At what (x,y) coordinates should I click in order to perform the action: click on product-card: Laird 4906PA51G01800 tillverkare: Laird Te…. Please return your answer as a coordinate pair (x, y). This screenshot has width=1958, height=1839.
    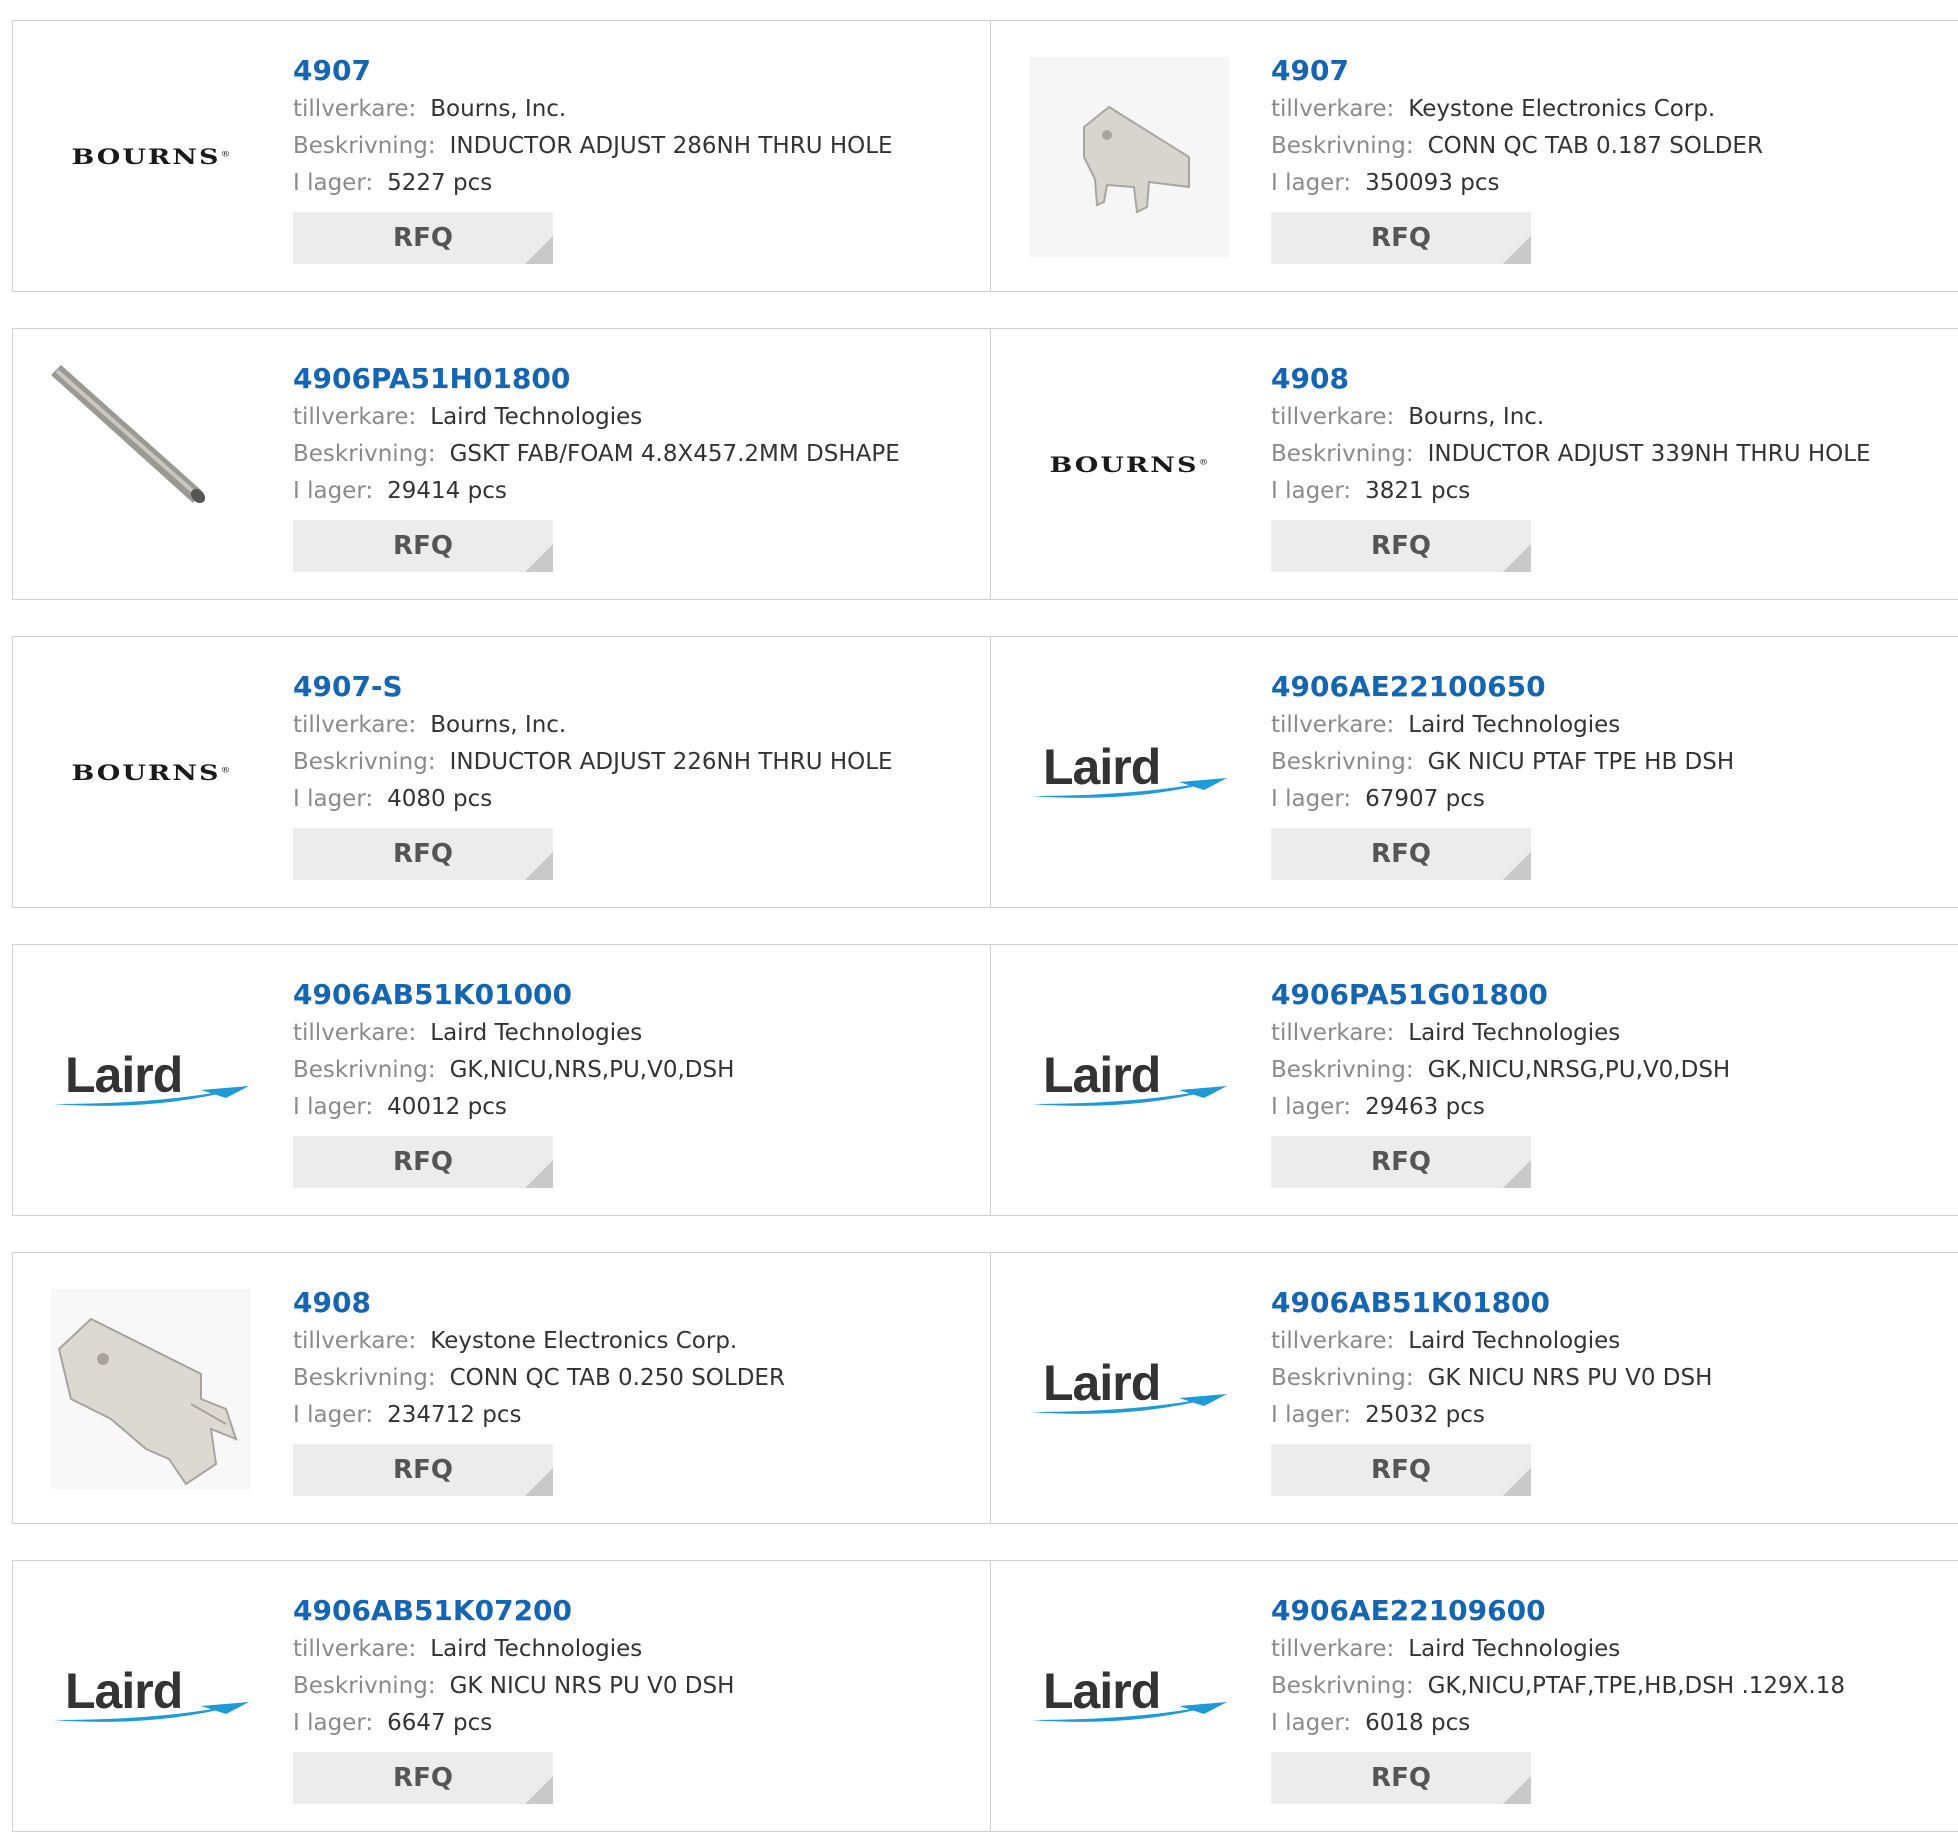
    Looking at the image, I should click on (1474, 1080).